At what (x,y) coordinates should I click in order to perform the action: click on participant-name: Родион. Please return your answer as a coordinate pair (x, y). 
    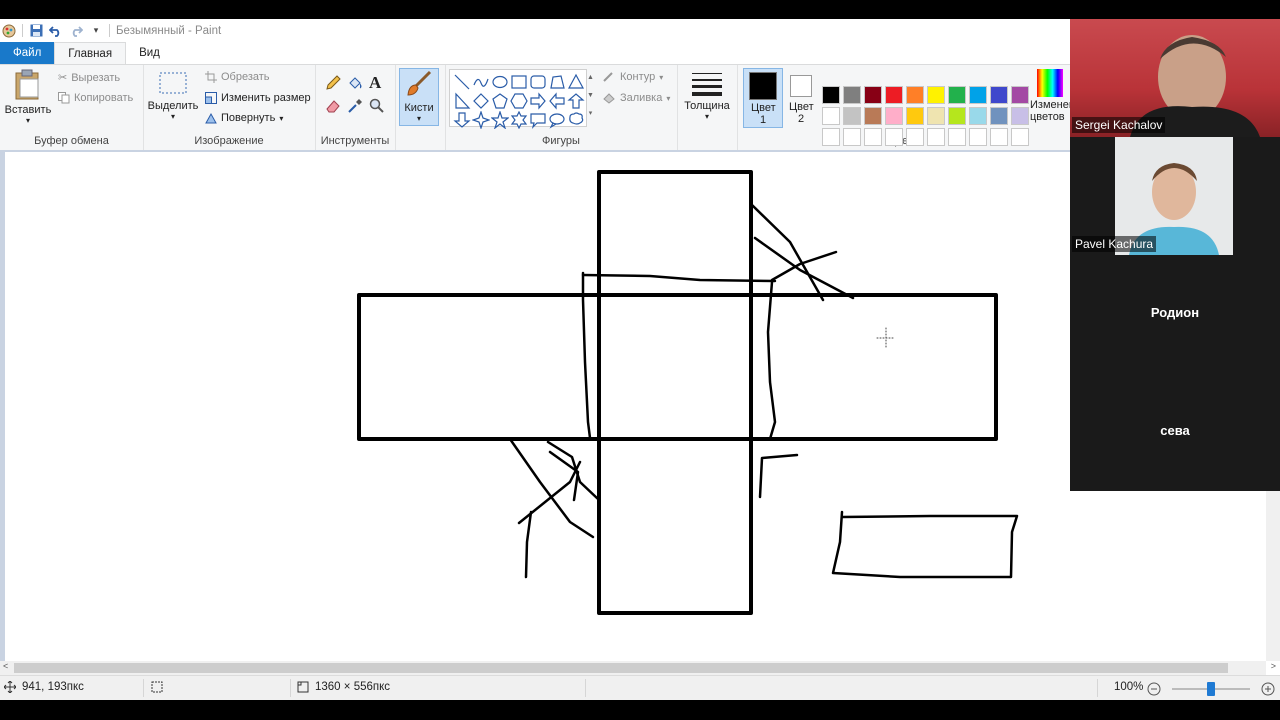
    Looking at the image, I should click on (1175, 312).